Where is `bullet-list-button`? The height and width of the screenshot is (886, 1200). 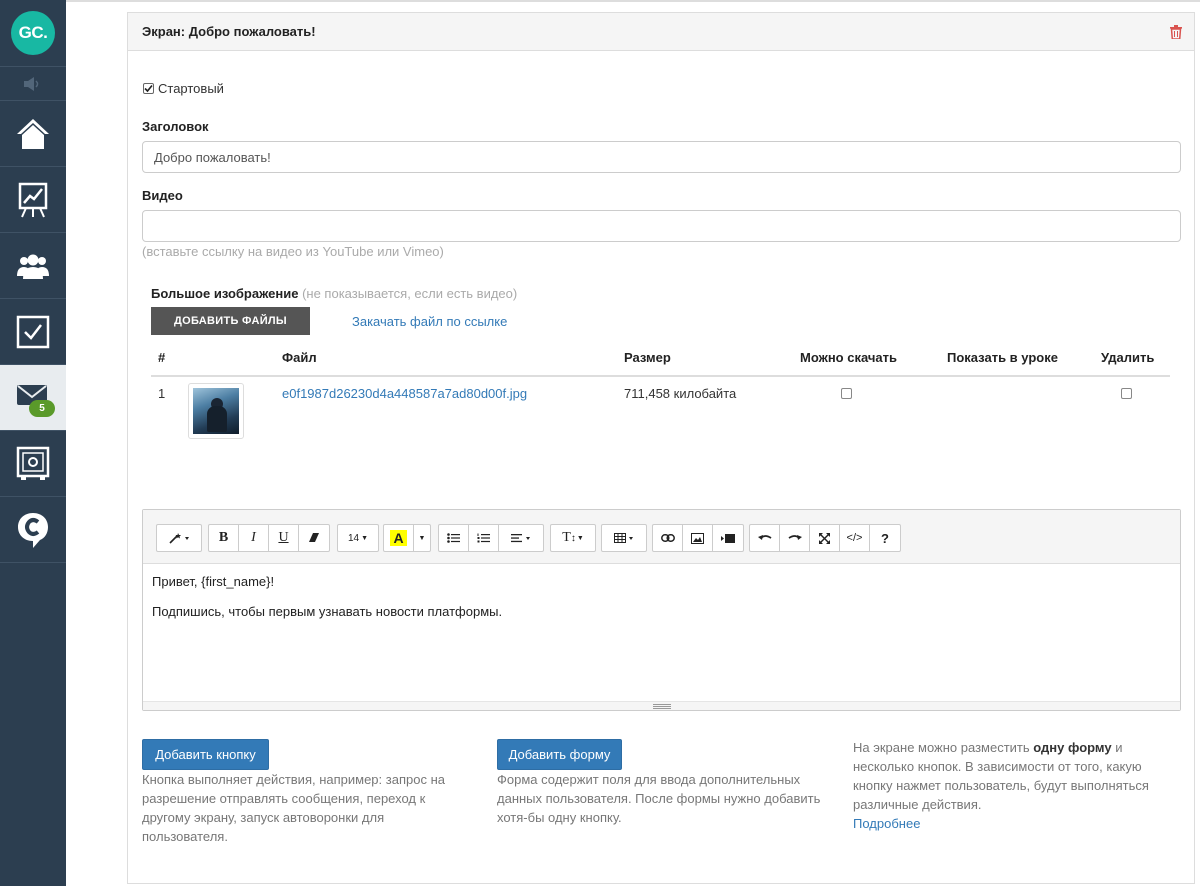
bullet-list-button is located at coordinates (454, 538).